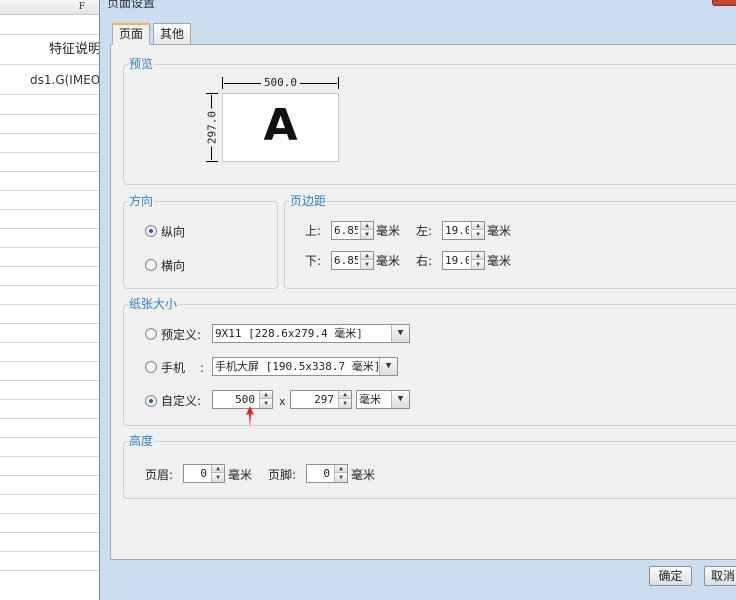 The height and width of the screenshot is (600, 736). Describe the element at coordinates (50, 25) in the screenshot. I see `sheet-row` at that location.